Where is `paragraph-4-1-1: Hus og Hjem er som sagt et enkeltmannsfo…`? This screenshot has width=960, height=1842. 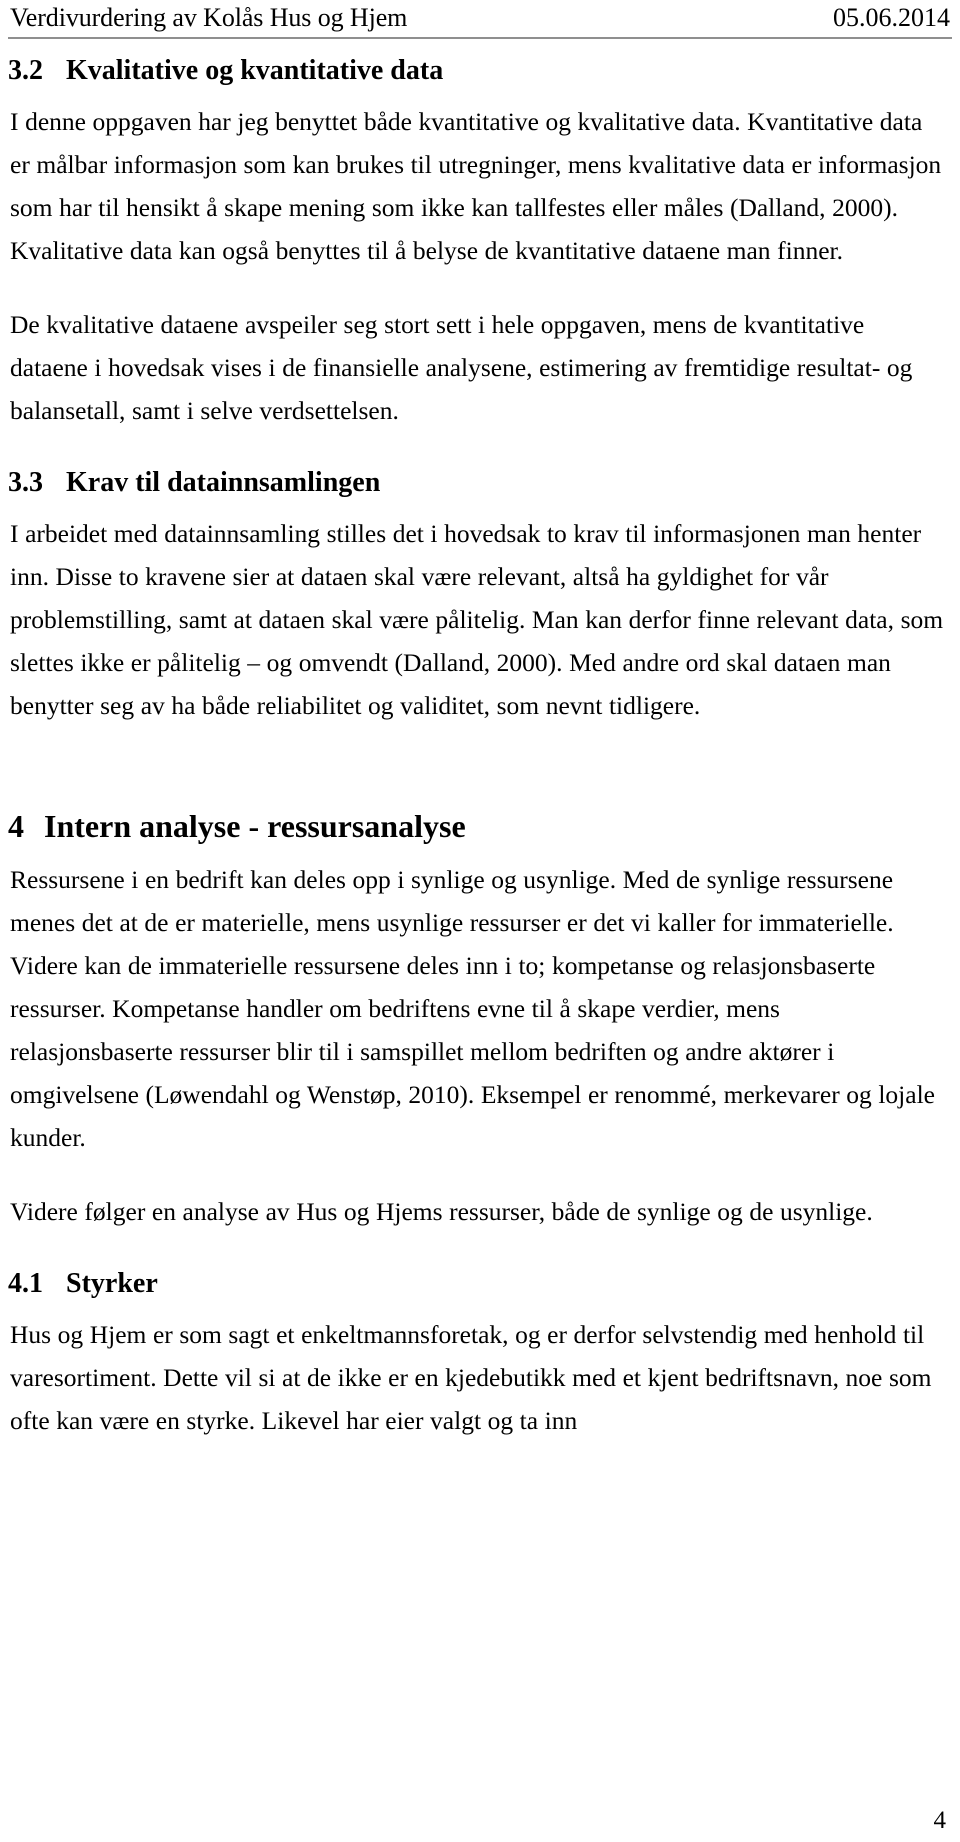 paragraph-4-1-1: Hus og Hjem er som sagt et enkeltmannsfo… is located at coordinates (471, 1377).